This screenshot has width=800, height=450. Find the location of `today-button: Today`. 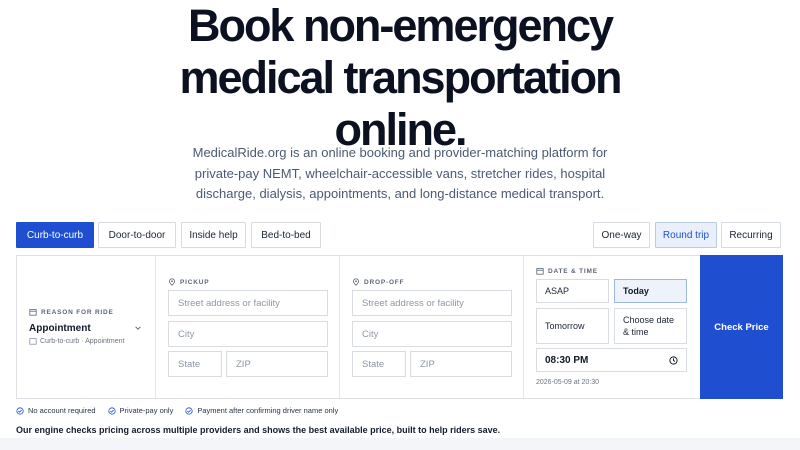

today-button: Today is located at coordinates (650, 291).